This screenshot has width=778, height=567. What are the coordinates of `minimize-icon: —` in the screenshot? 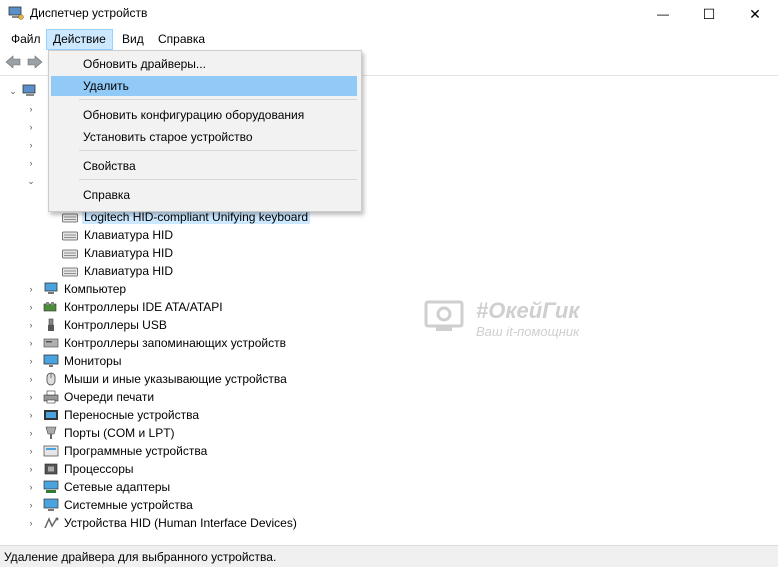 It's located at (663, 14).